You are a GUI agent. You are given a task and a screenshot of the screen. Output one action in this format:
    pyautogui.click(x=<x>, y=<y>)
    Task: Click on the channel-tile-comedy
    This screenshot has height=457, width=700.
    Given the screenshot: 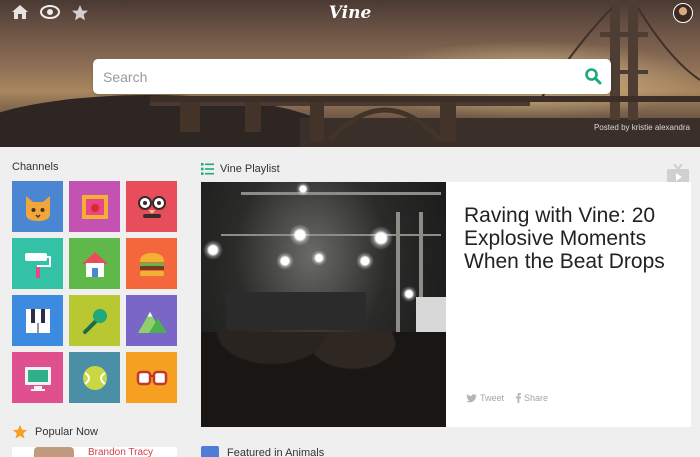 What is the action you would take?
    pyautogui.click(x=151, y=206)
    